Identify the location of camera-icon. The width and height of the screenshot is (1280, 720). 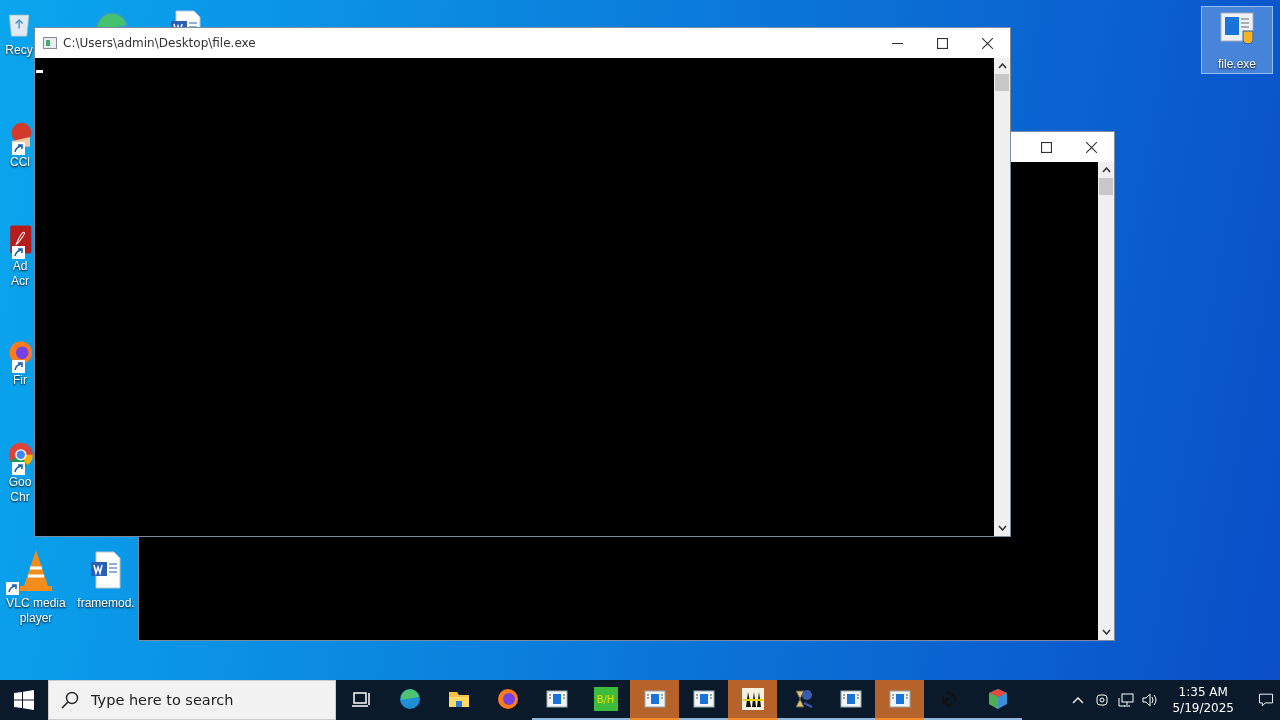
(1102, 700).